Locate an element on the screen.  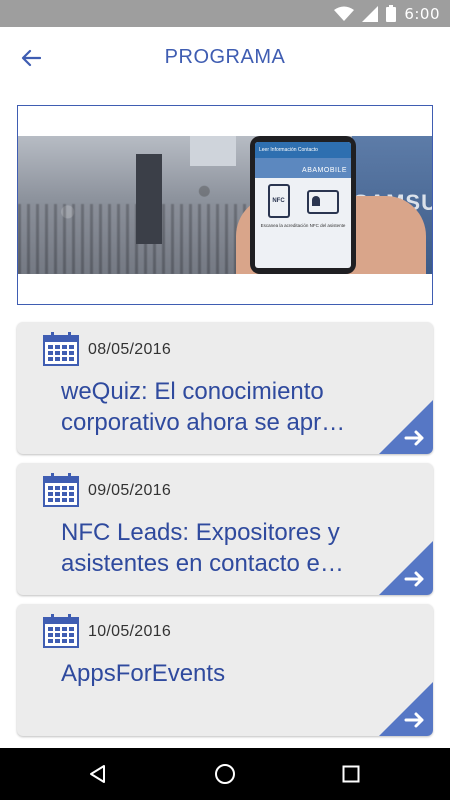
back-triangle-icon is located at coordinates (97, 774).